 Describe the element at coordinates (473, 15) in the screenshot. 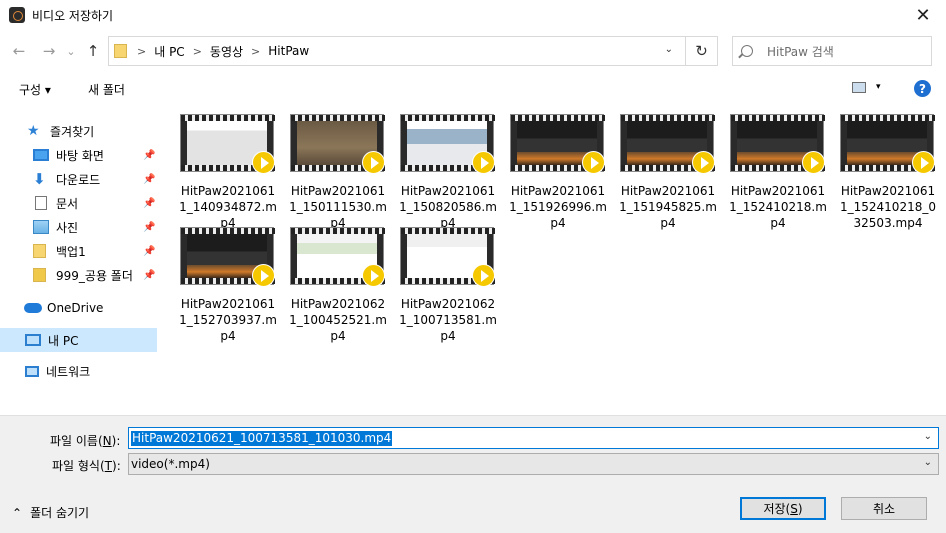

I see `title-bar: 비디오 저장하기 ✕` at that location.